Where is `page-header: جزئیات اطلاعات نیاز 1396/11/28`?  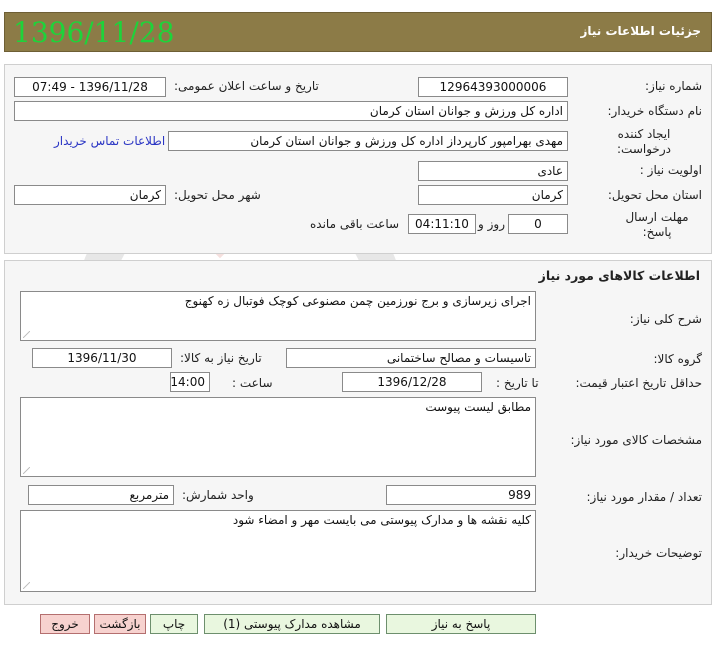 page-header: جزئیات اطلاعات نیاز 1396/11/28 is located at coordinates (358, 32).